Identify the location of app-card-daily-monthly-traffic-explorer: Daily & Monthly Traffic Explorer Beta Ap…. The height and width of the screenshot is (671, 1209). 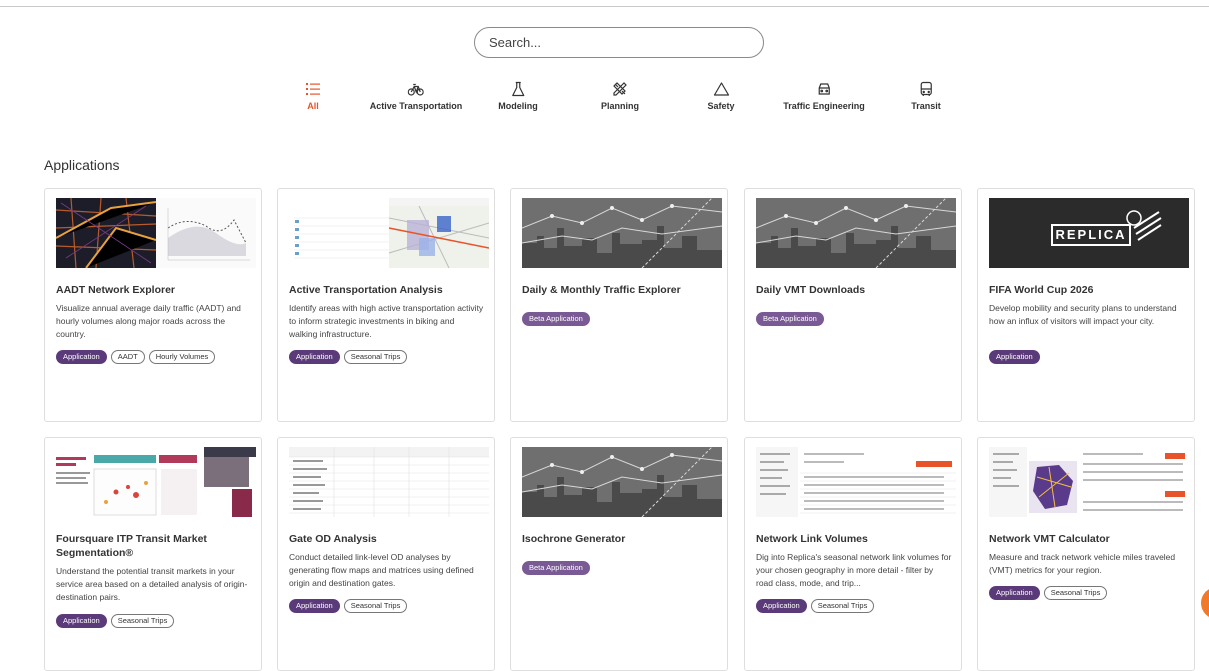
(619, 305).